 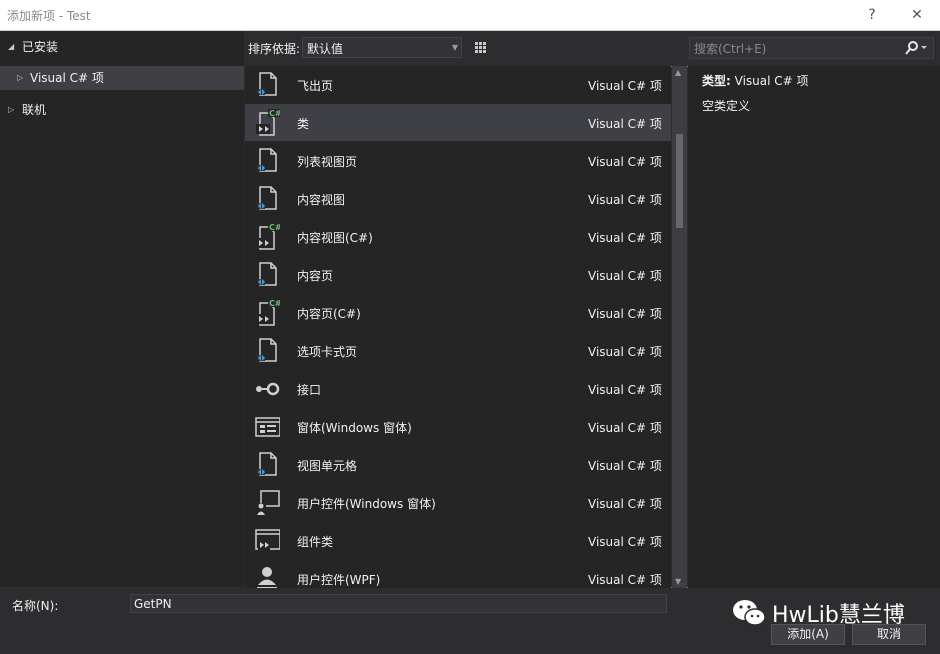 What do you see at coordinates (321, 200) in the screenshot?
I see `item-name: 内容视图` at bounding box center [321, 200].